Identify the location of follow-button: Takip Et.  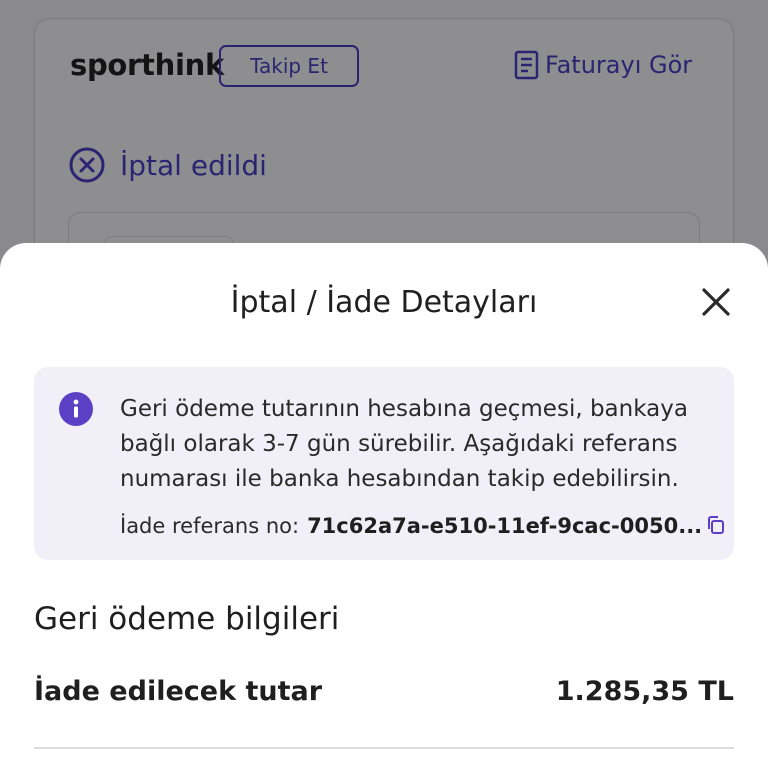
(289, 66).